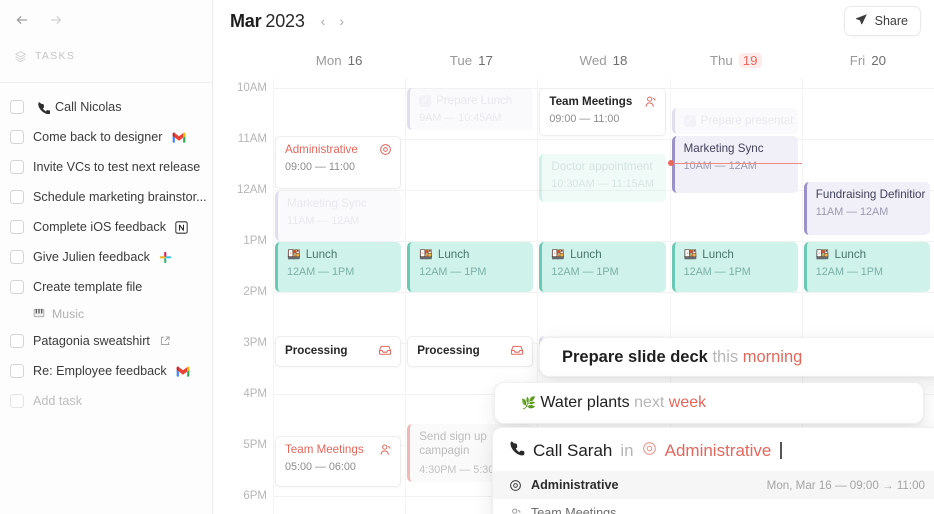 Image resolution: width=934 pixels, height=514 pixels. I want to click on event-title-row: Processing, so click(338, 350).